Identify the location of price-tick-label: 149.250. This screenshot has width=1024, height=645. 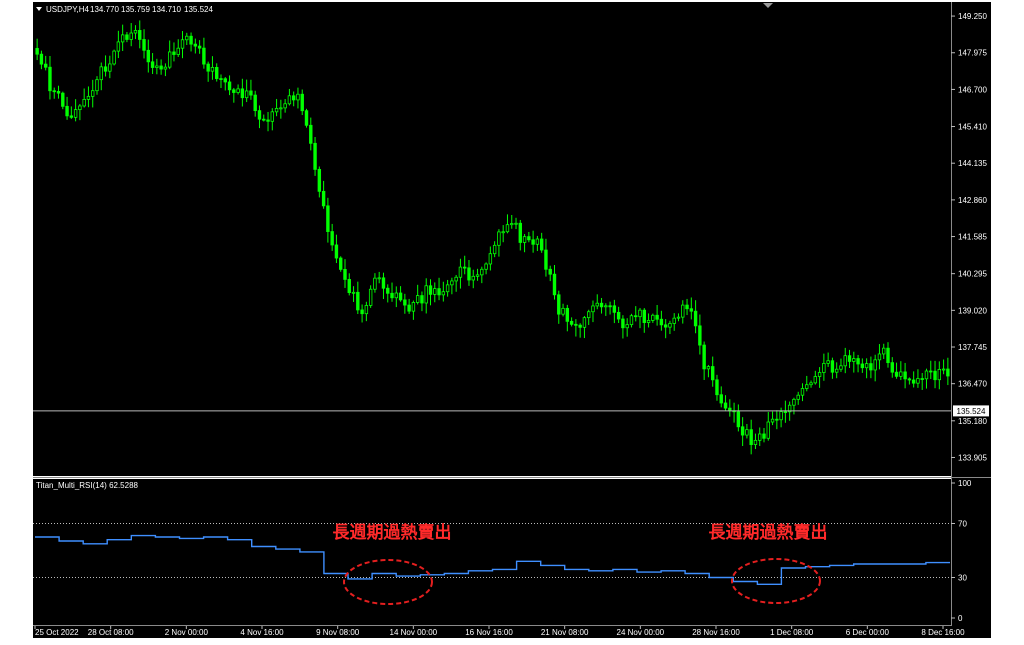
(972, 16).